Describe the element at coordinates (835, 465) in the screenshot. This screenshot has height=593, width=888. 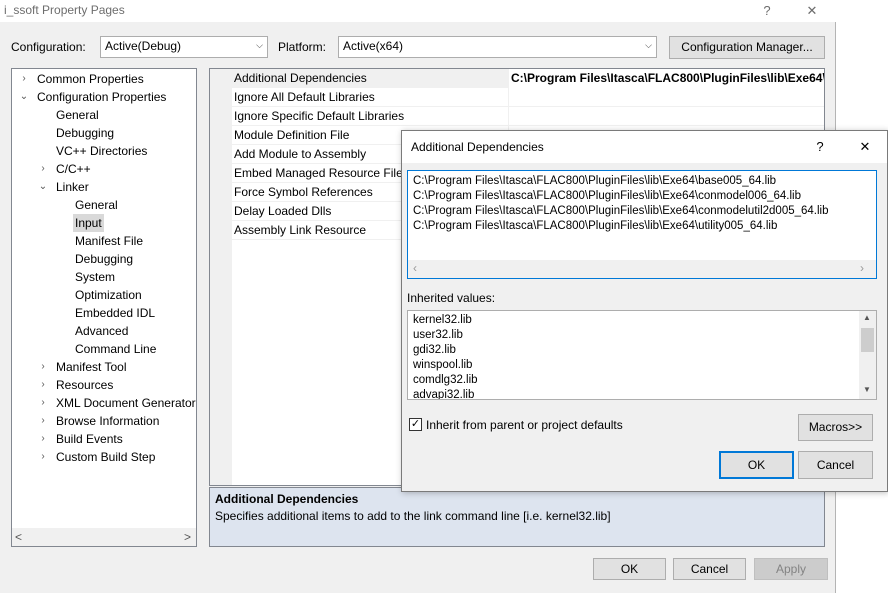
I see `dialog-cancel-button: Cancel` at that location.